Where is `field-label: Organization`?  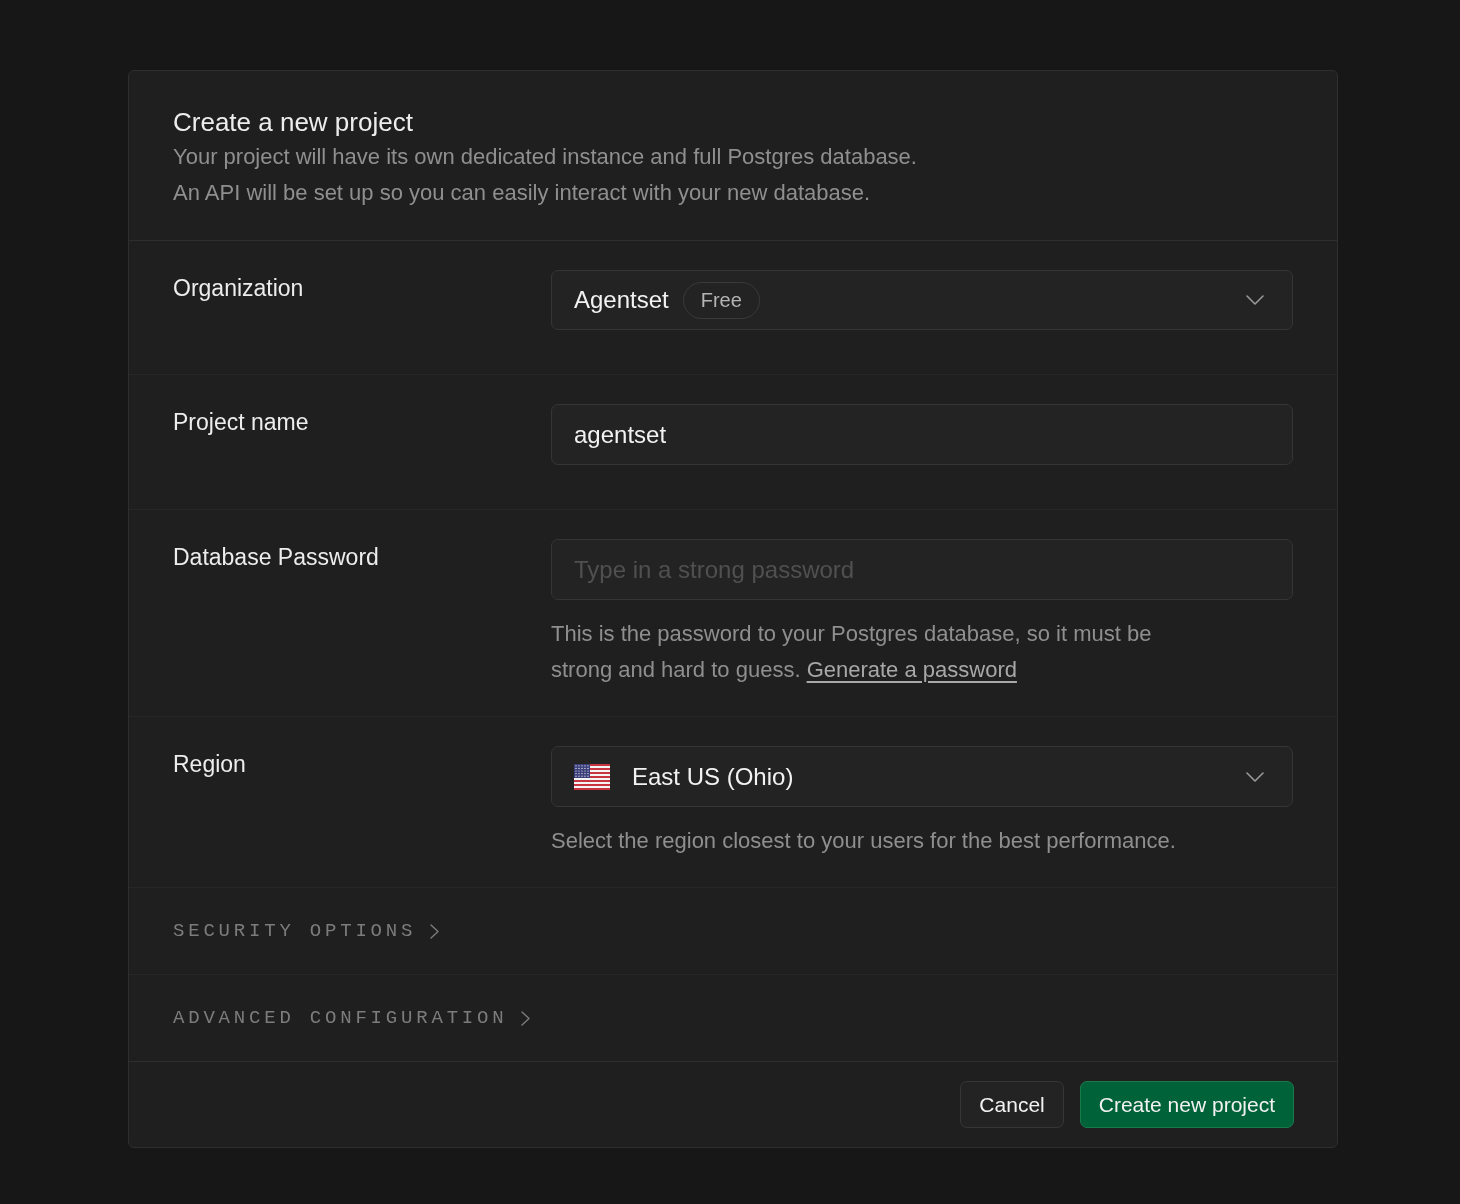 field-label: Organization is located at coordinates (239, 288).